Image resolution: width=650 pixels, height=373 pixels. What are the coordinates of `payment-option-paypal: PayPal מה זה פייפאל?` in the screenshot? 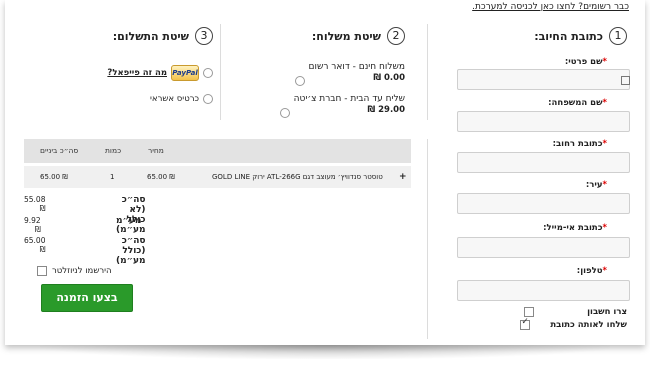 It's located at (160, 73).